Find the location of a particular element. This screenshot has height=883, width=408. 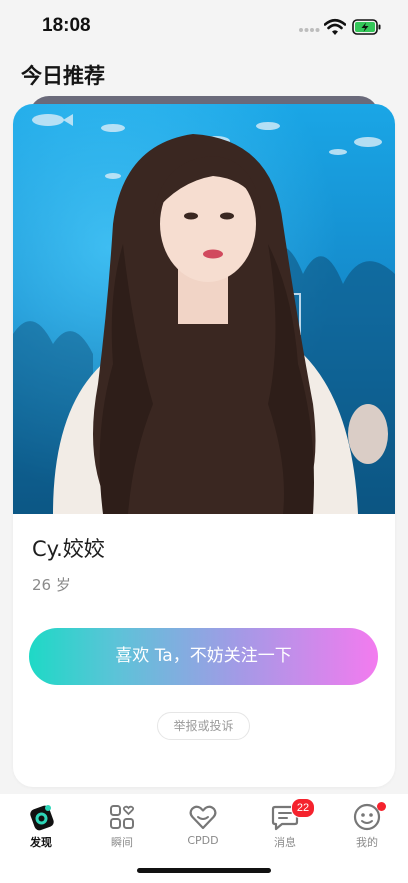

follow-like-button: 喜欢 Ta，不妨关注一下 is located at coordinates (203, 656).